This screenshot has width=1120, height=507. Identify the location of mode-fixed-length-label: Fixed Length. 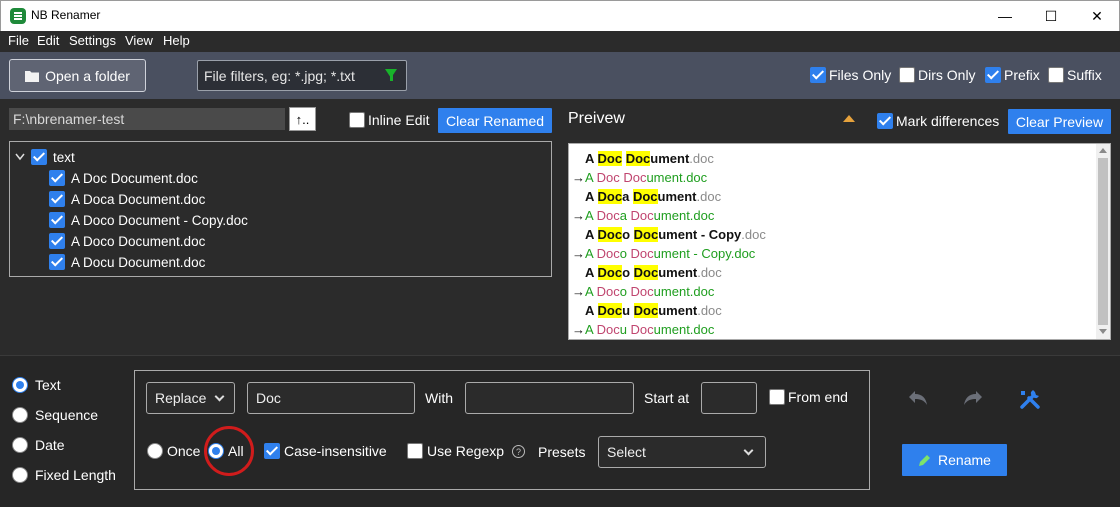
(75, 475).